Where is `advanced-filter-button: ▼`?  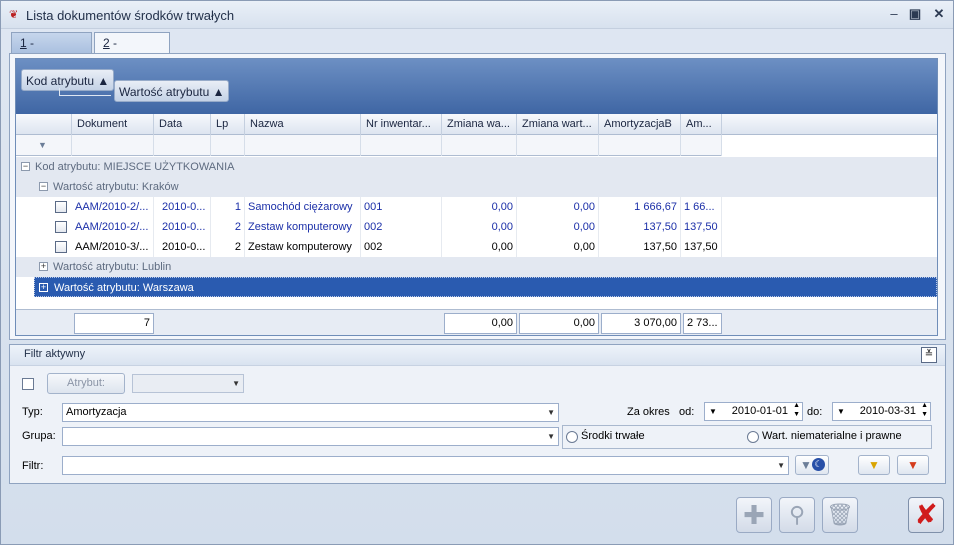 advanced-filter-button: ▼ is located at coordinates (874, 465).